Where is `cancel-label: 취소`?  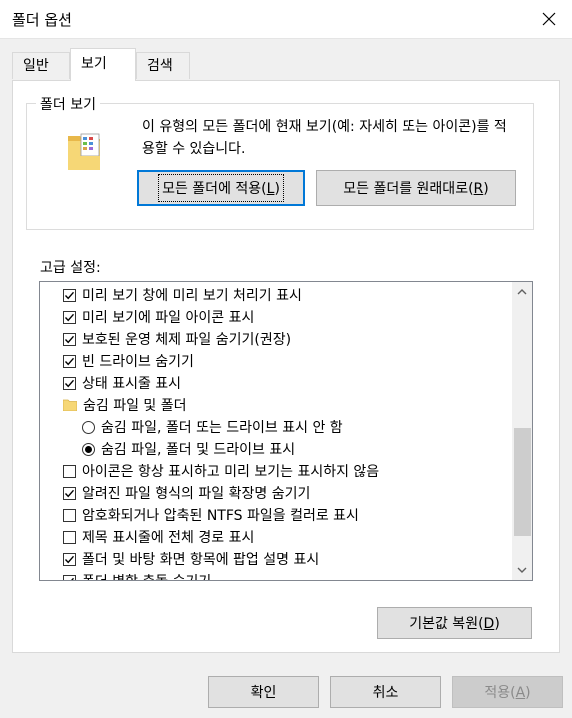
cancel-label: 취소 is located at coordinates (385, 693).